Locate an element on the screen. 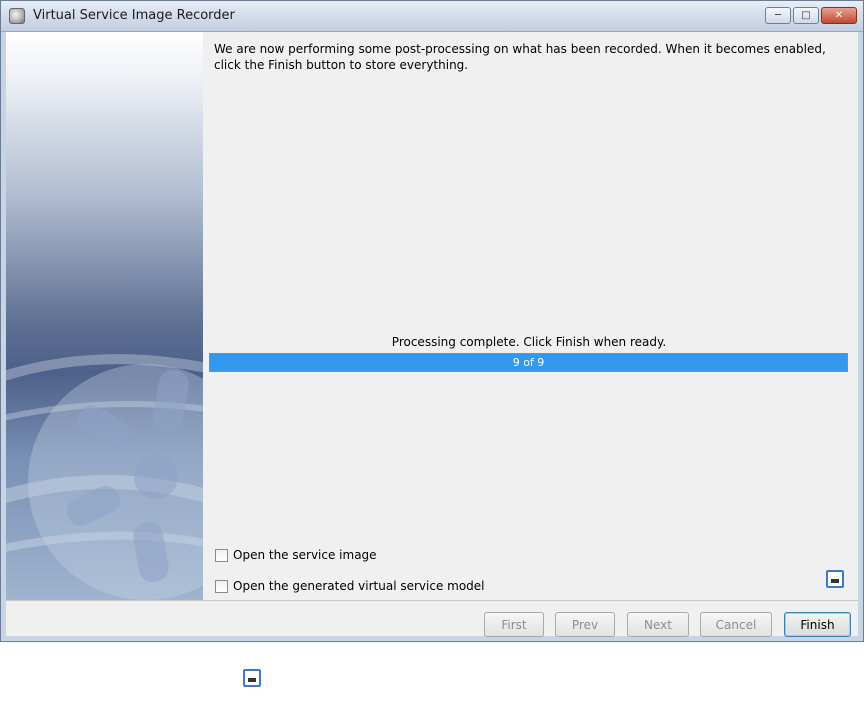  open-virtual-service-model-checkbox is located at coordinates (221, 586).